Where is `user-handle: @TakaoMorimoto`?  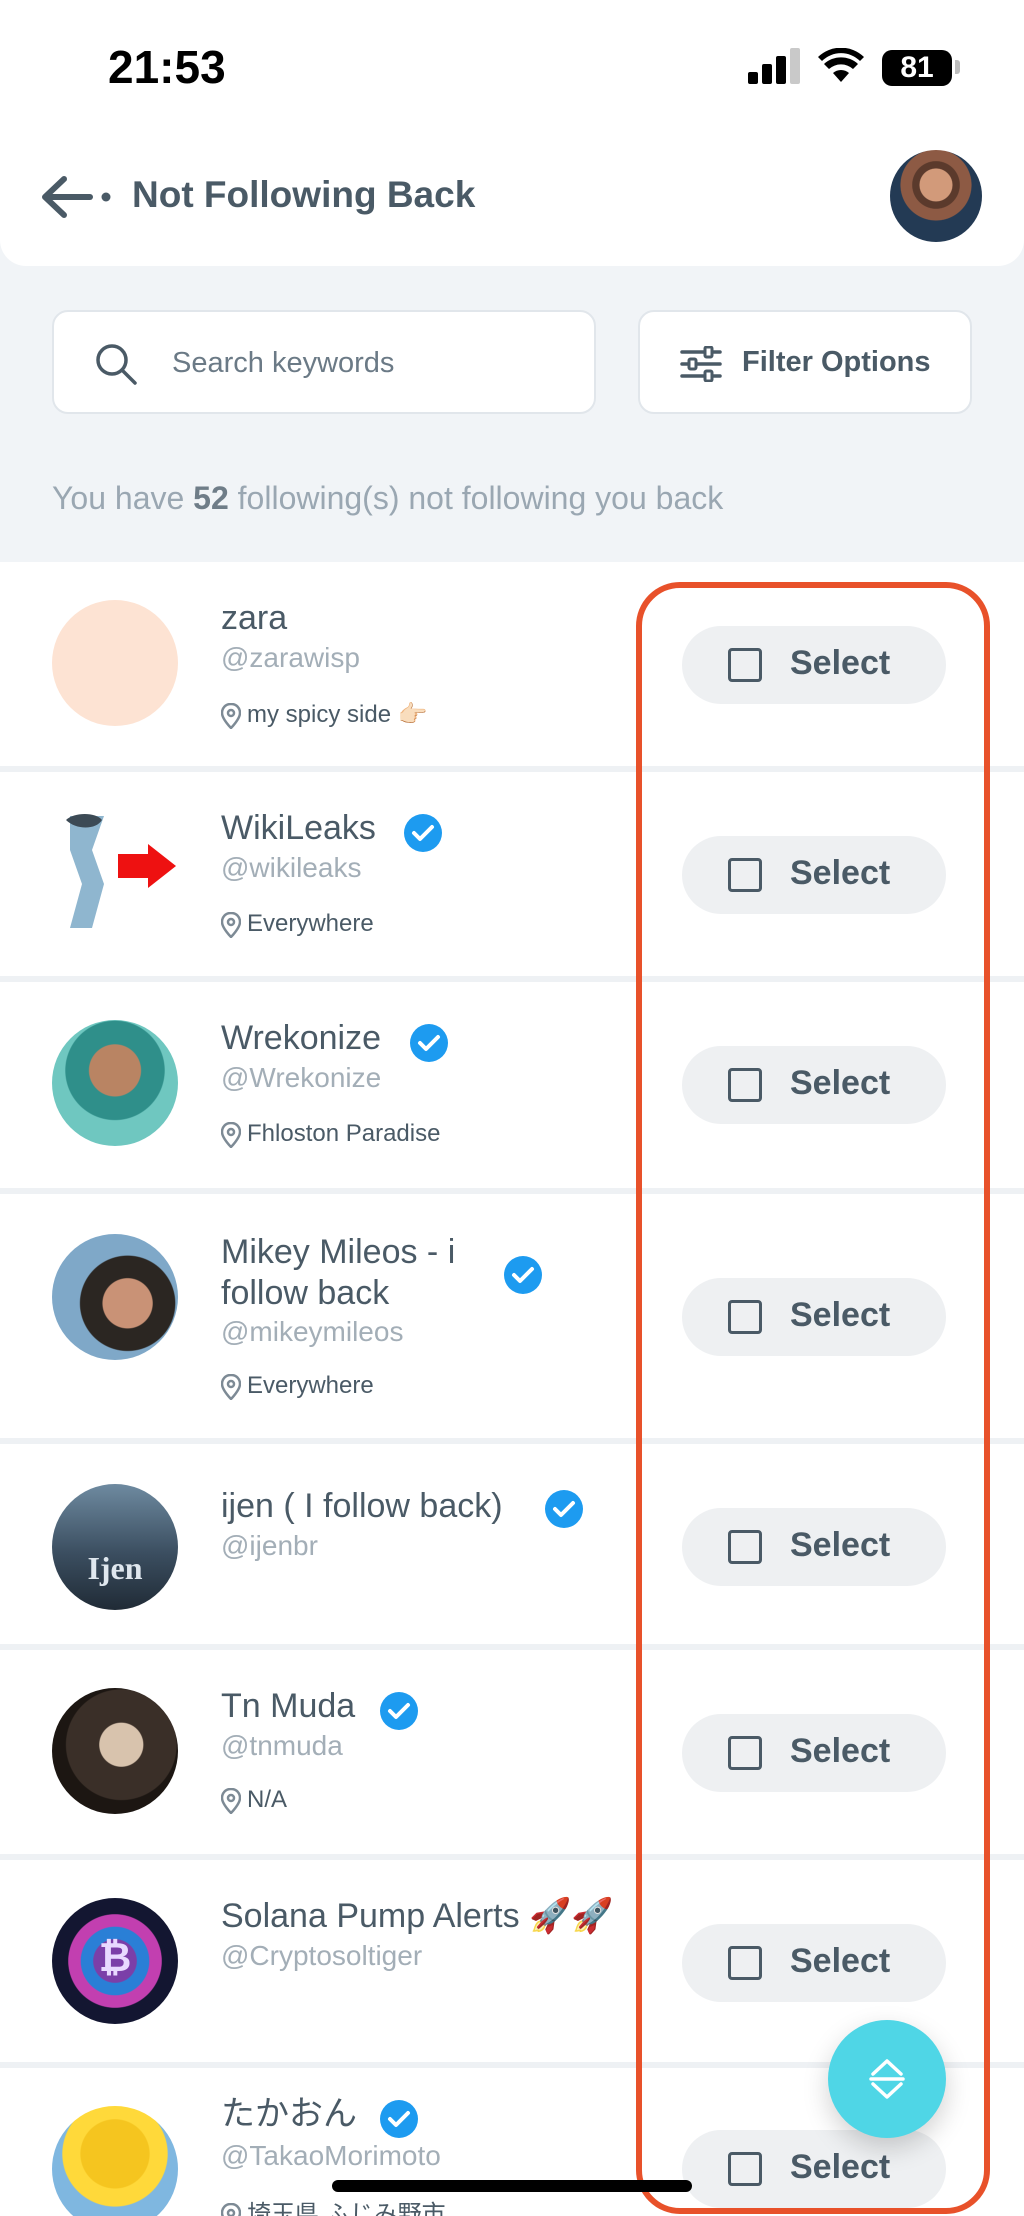
user-handle: @TakaoMorimoto is located at coordinates (331, 2155).